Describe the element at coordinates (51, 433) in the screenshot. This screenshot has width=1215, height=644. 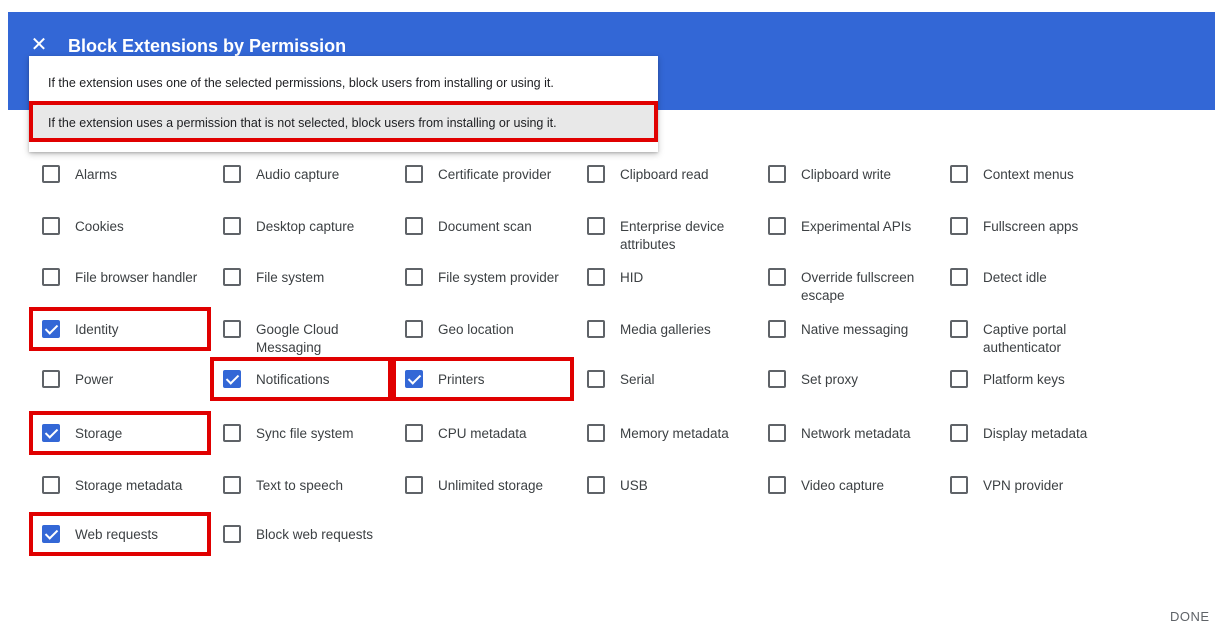
I see `checkbox-storage` at that location.